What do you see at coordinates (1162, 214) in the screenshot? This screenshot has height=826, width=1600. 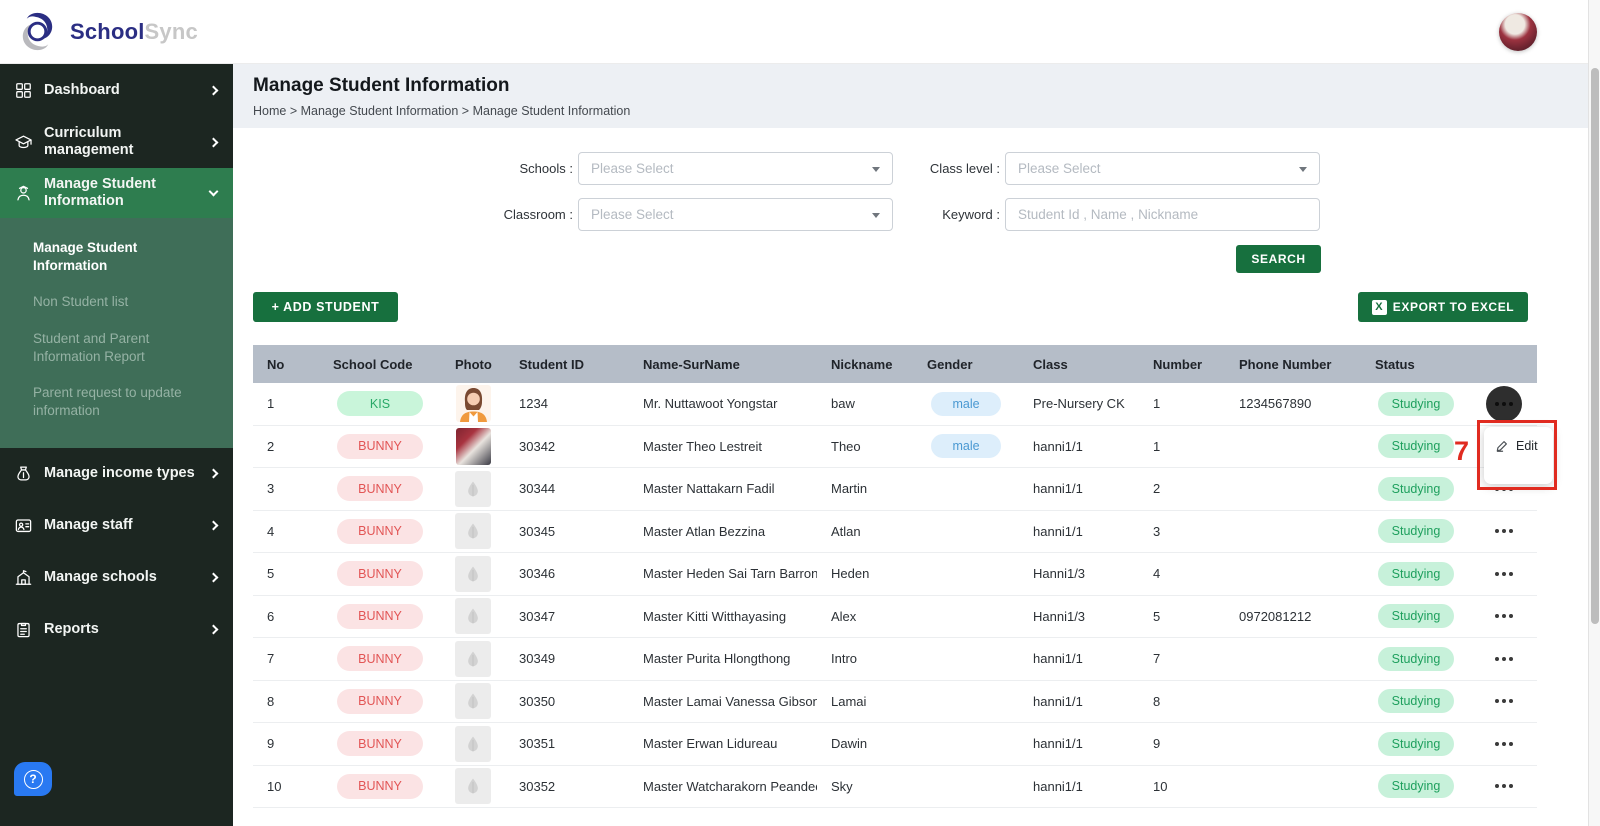 I see `keyword-input` at bounding box center [1162, 214].